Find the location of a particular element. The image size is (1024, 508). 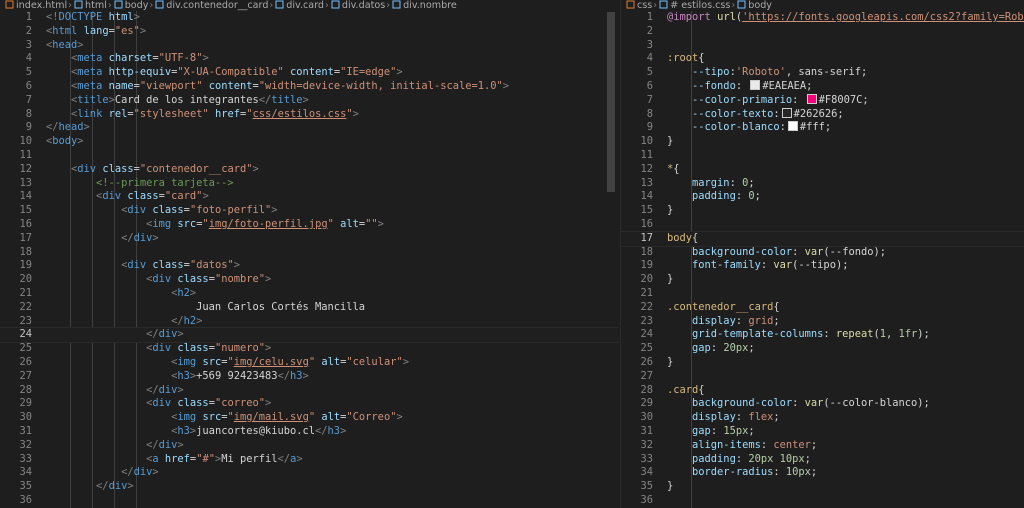

code-line: 21 is located at coordinates (822, 294).